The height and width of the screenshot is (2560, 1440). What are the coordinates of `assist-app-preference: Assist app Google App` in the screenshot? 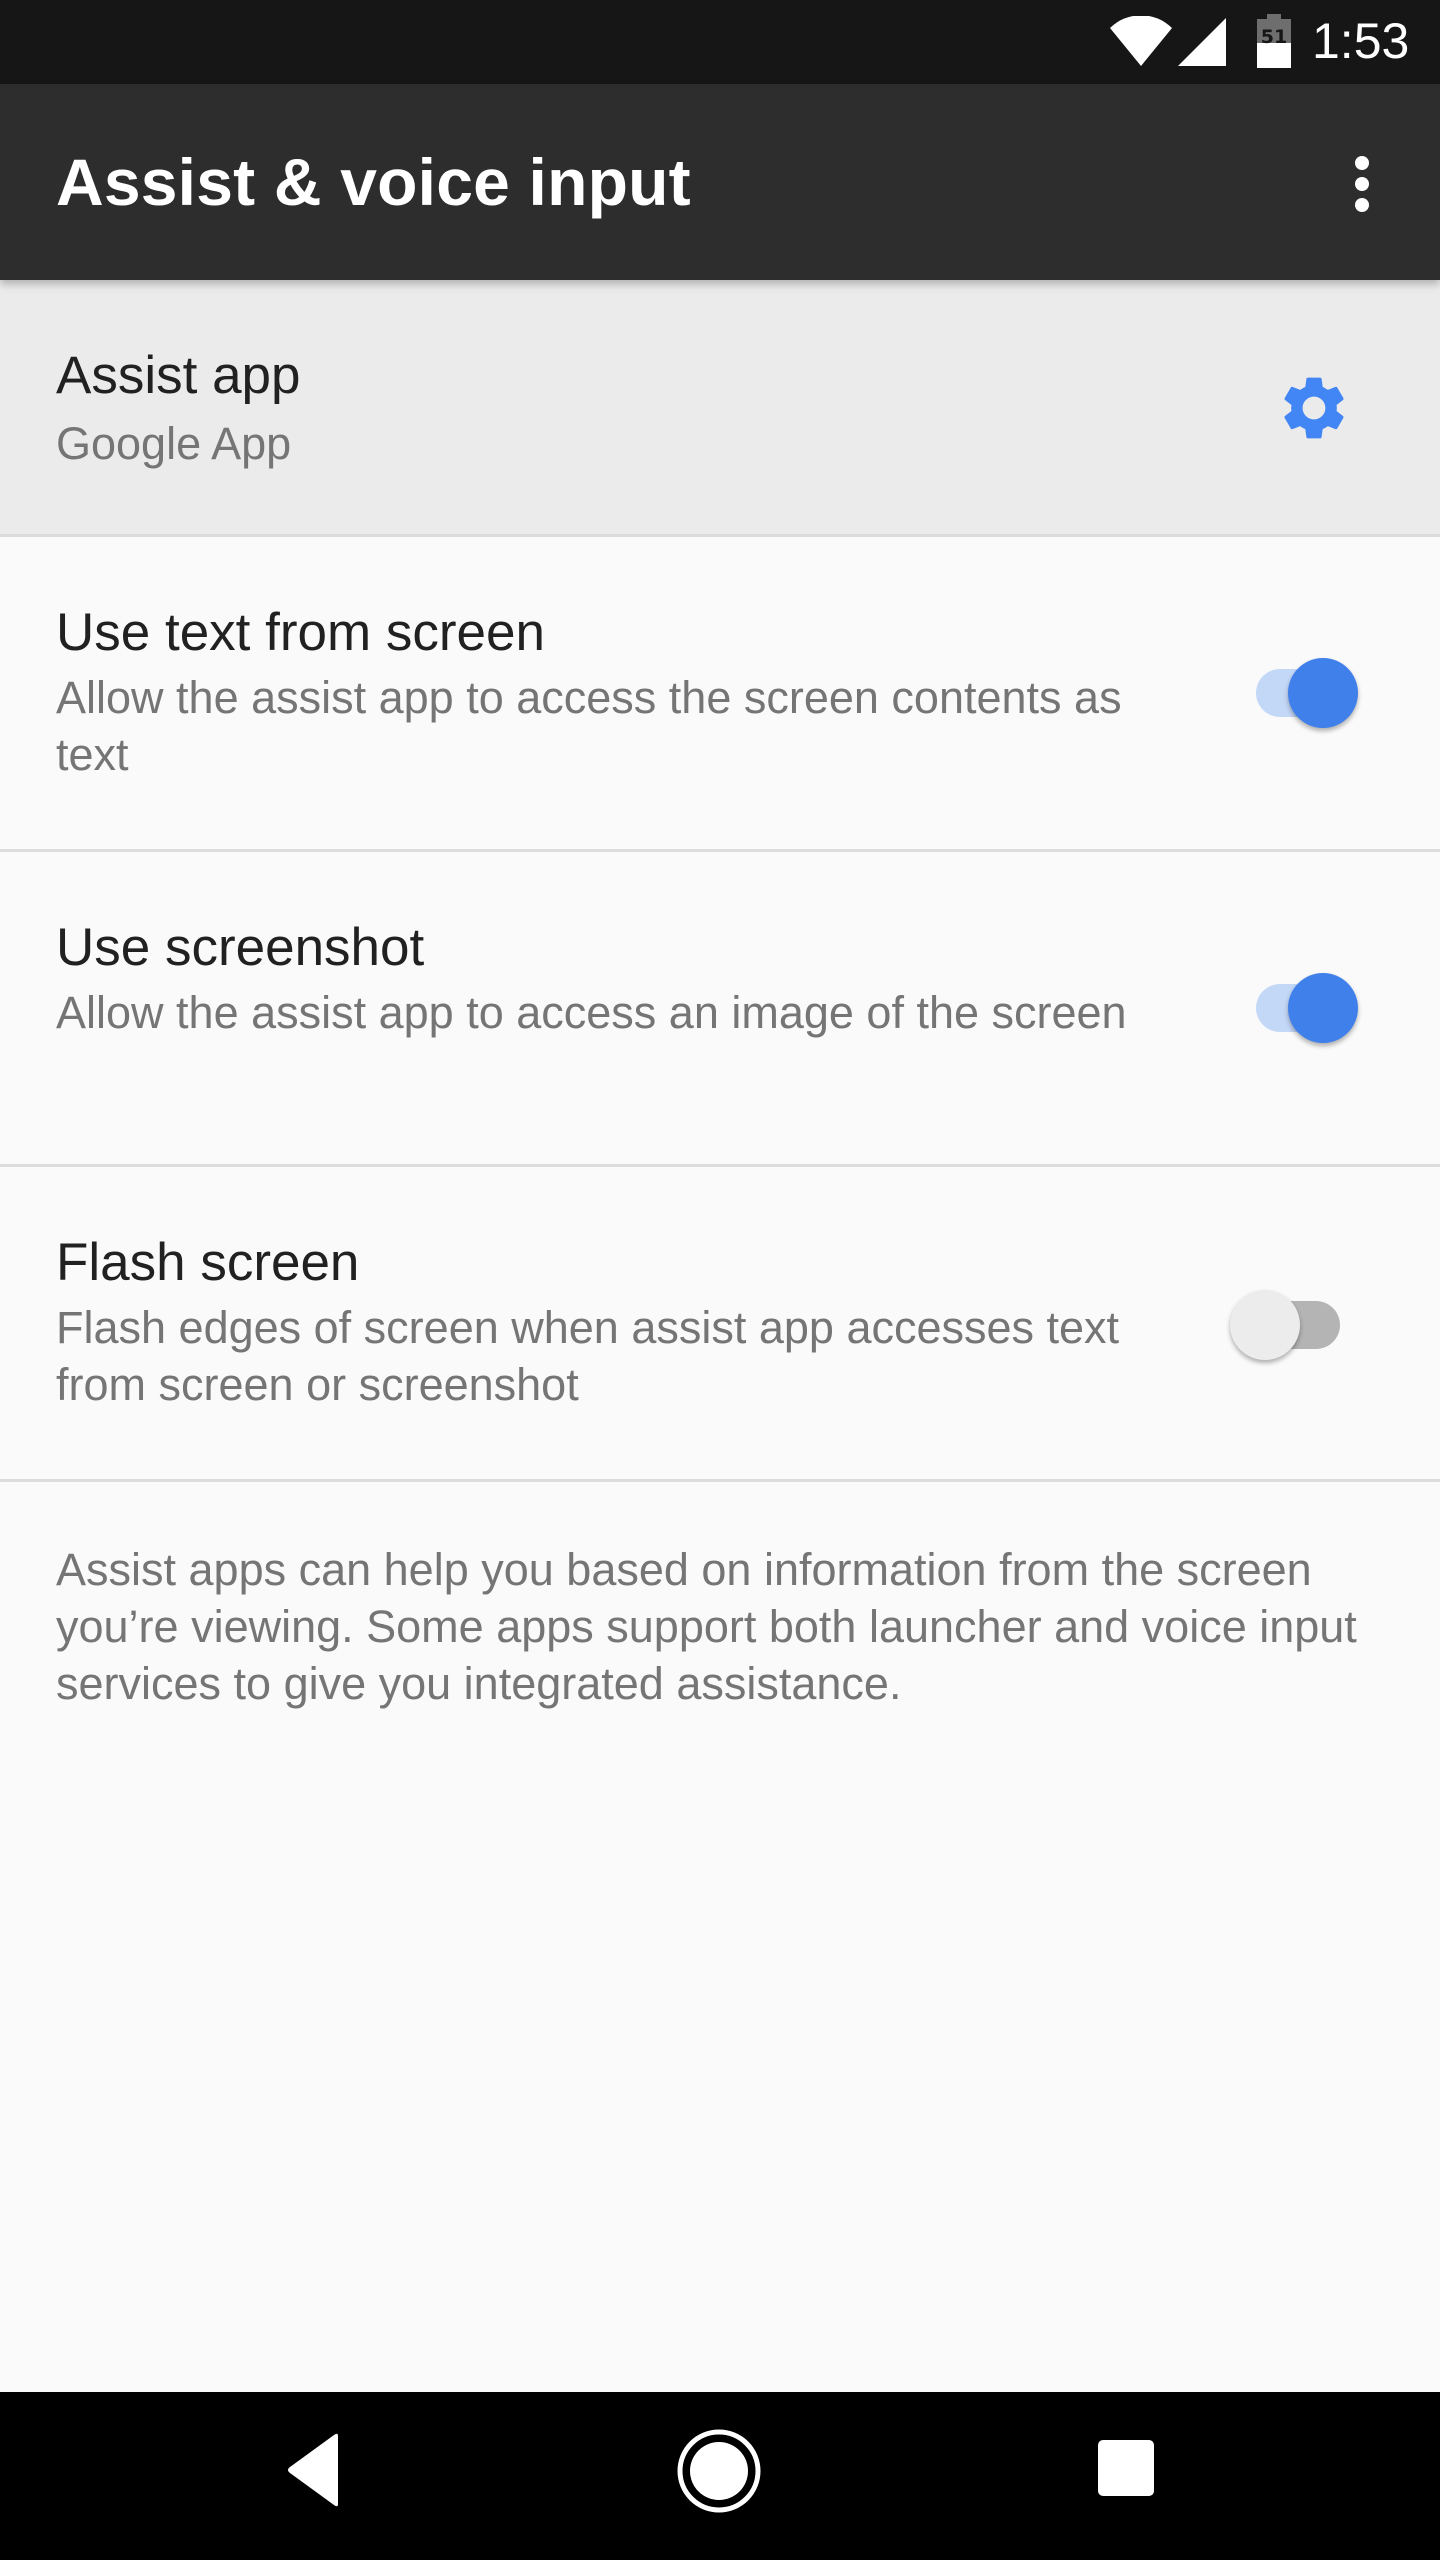 It's located at (720, 407).